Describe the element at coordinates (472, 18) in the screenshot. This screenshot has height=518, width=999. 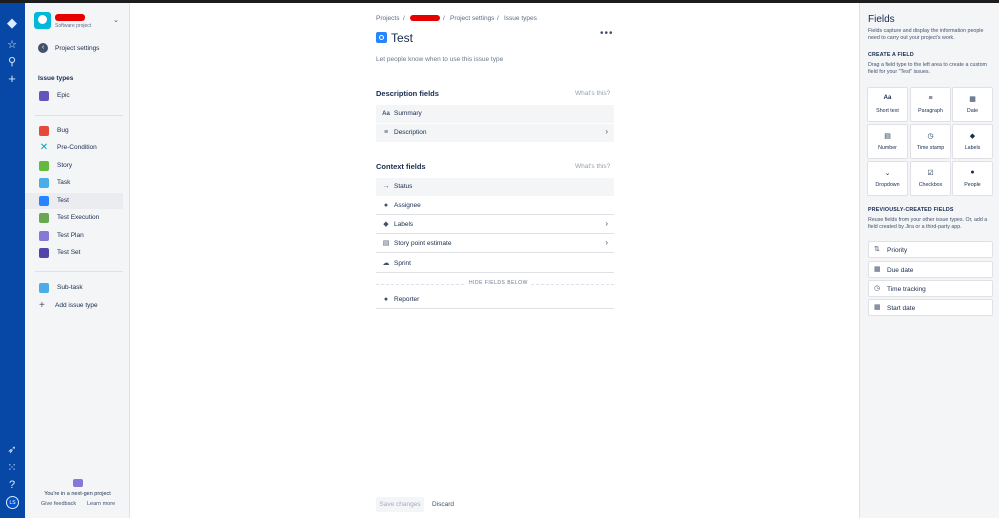
I see `breadcrumb-project-settings: Project settings` at that location.